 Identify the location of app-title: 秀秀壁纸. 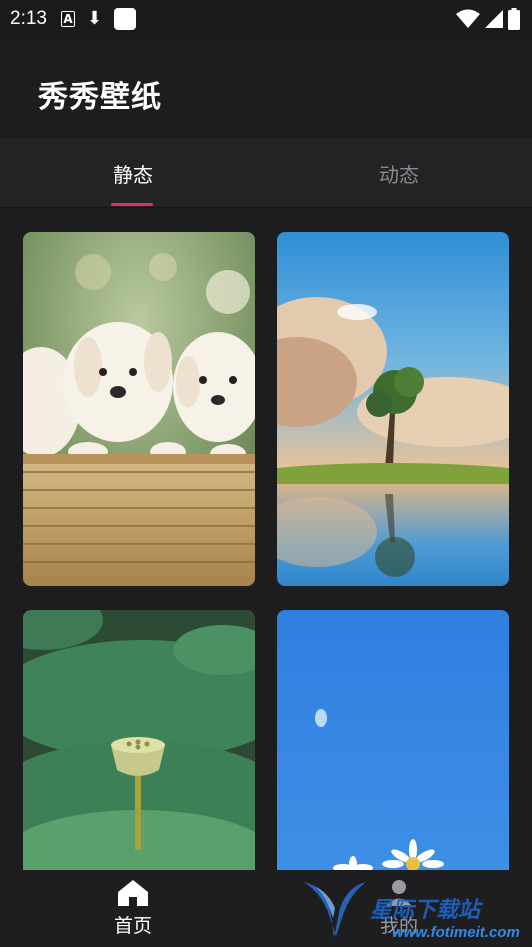
(100, 97).